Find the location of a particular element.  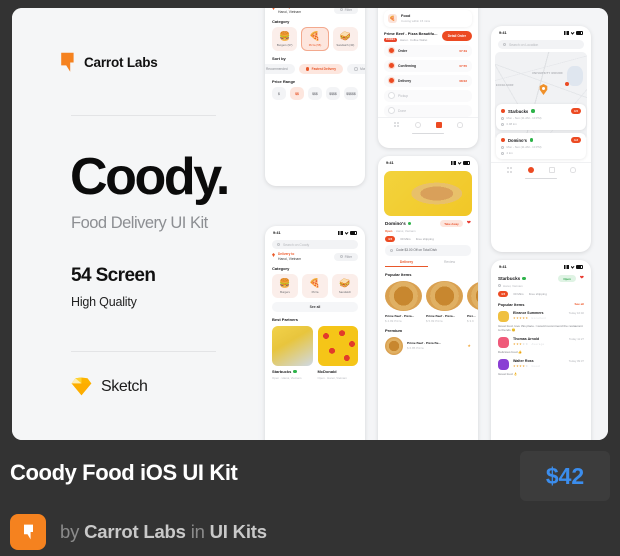

author-link: Carrot Labs is located at coordinates (135, 531).